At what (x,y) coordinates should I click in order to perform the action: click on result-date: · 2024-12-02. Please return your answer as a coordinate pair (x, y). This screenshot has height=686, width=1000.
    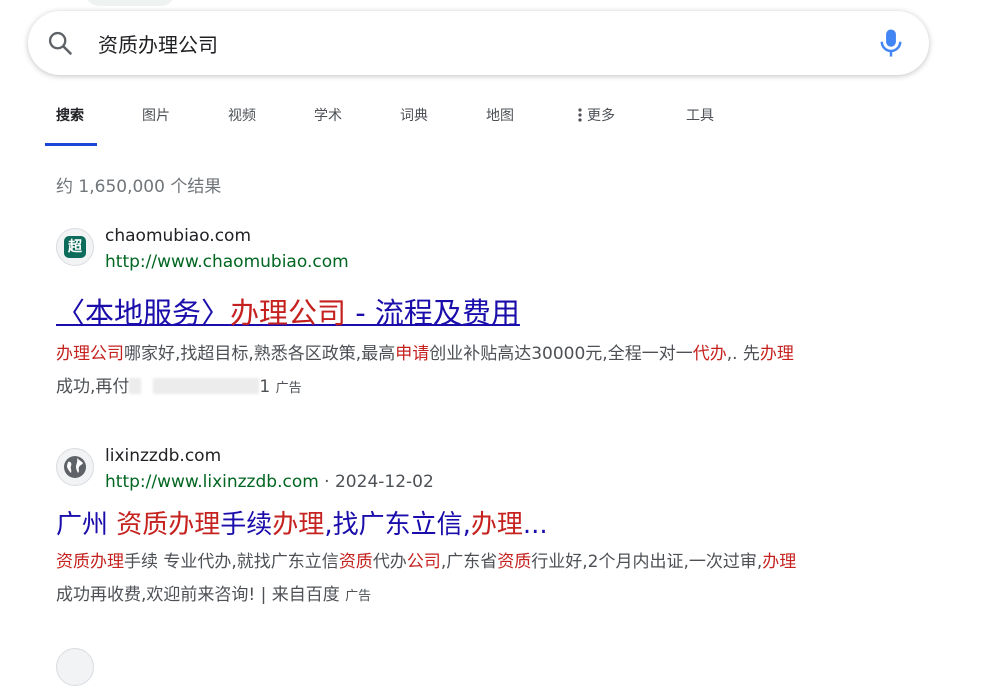
    Looking at the image, I should click on (376, 482).